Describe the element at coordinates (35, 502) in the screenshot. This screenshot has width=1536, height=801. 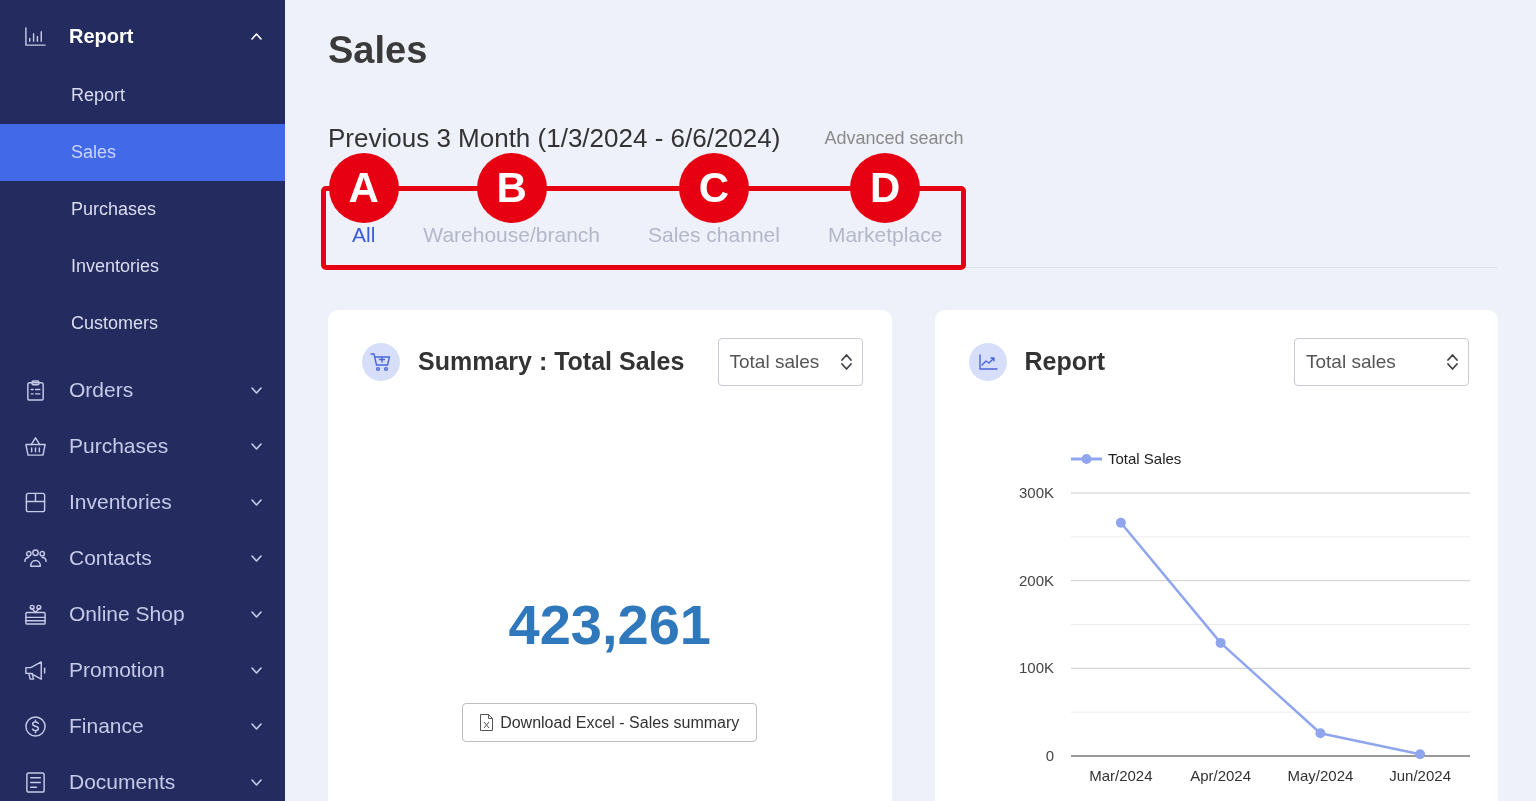
I see `box-icon` at that location.